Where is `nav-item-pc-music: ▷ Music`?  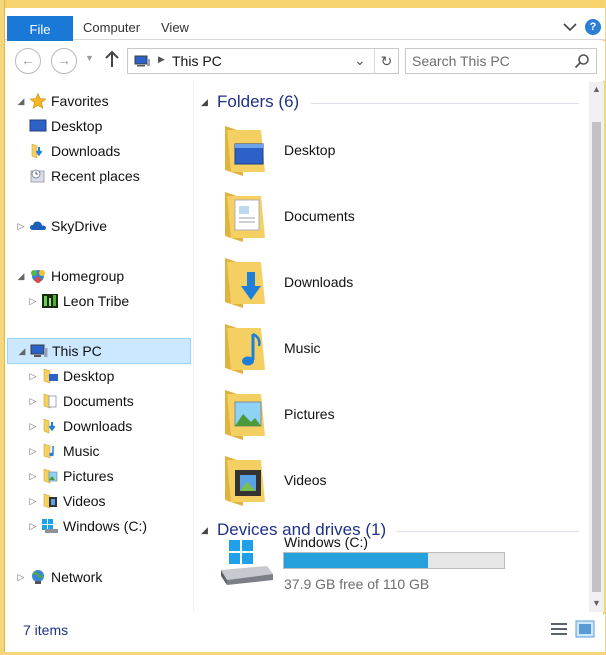
nav-item-pc-music: ▷ Music is located at coordinates (63, 451).